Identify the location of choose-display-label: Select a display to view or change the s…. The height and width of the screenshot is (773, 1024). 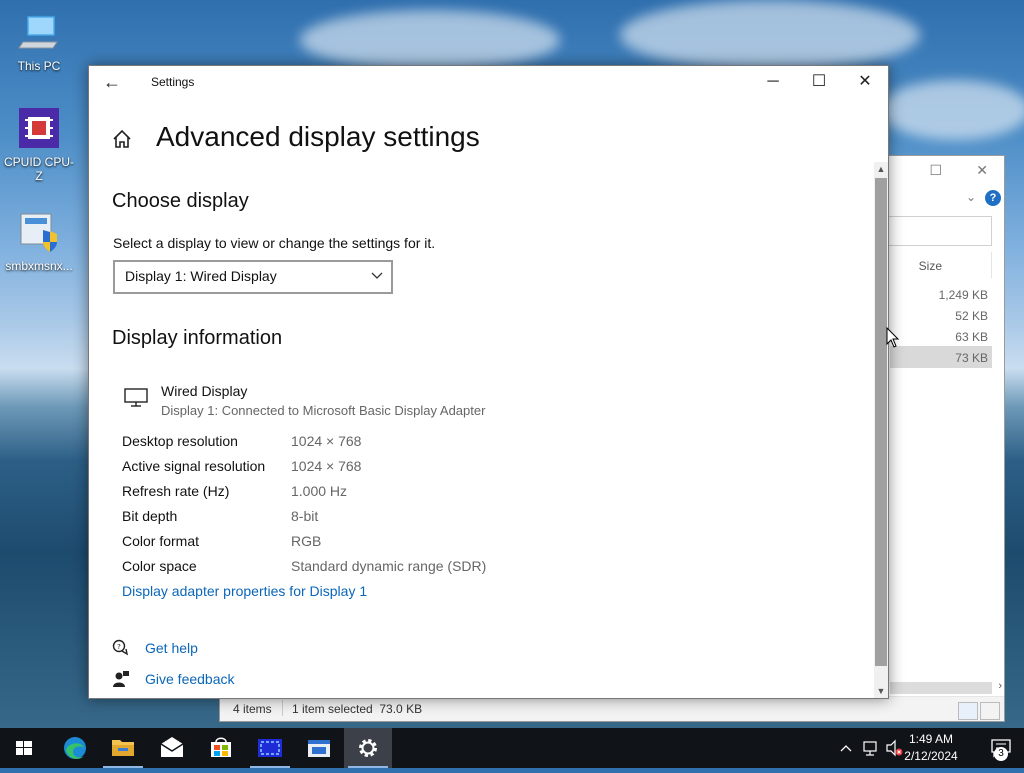
(274, 243).